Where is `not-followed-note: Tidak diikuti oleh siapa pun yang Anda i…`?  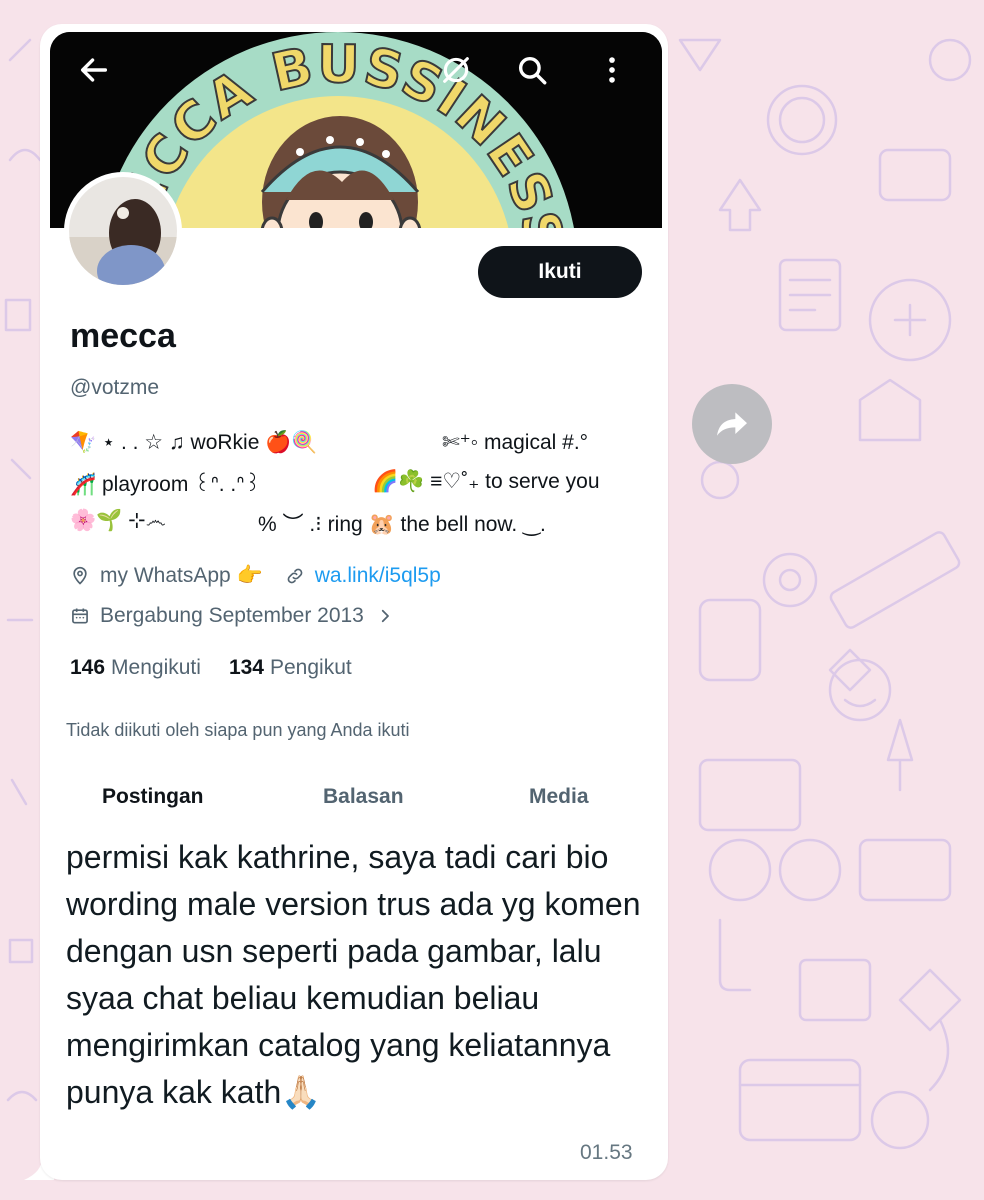 not-followed-note: Tidak diikuti oleh siapa pun yang Anda i… is located at coordinates (238, 730).